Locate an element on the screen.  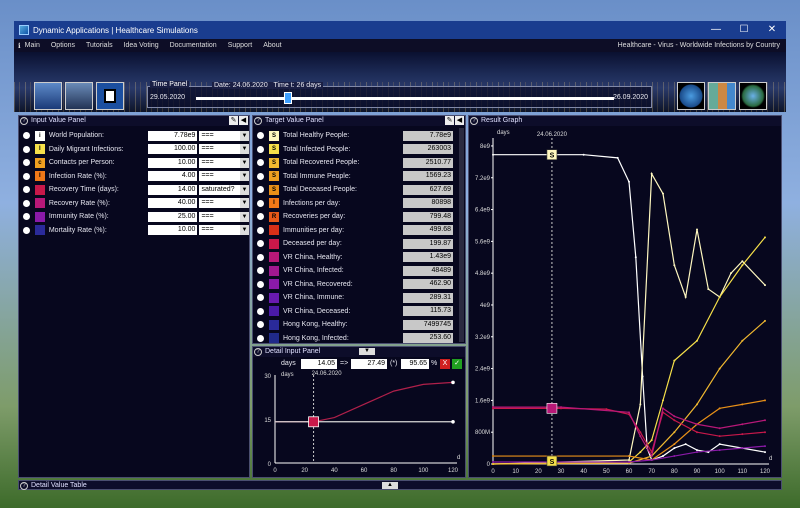
detail-chart: 30 15 00 20 40 60 80 100 120 d days 24.06.2020 is located at coordinates (359, 423).